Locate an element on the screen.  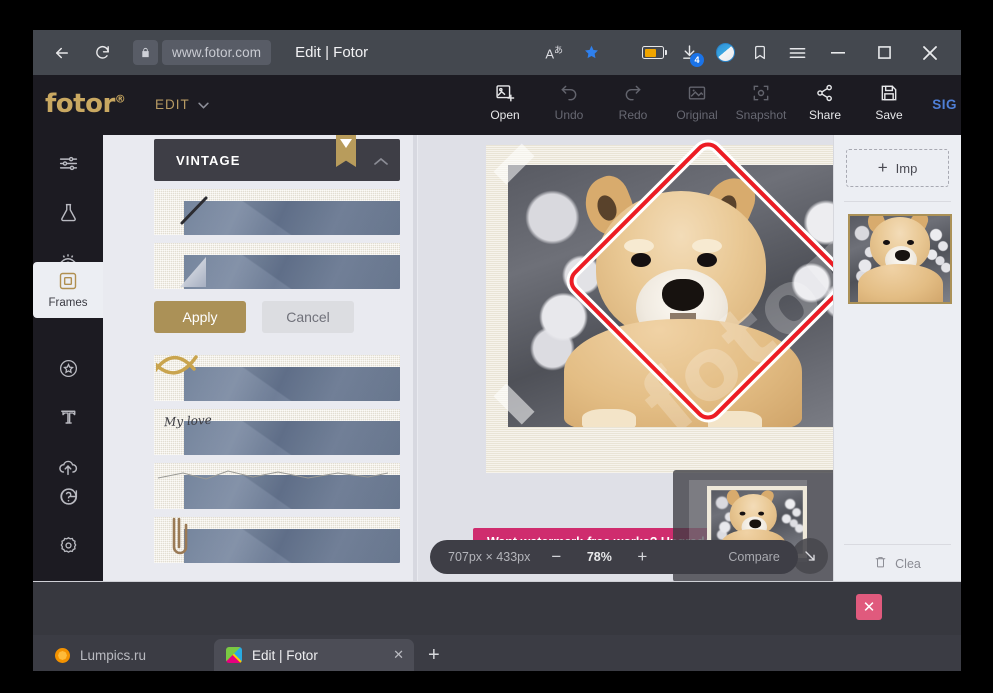
address-bar: www.fotor.com is located at coordinates (202, 52).